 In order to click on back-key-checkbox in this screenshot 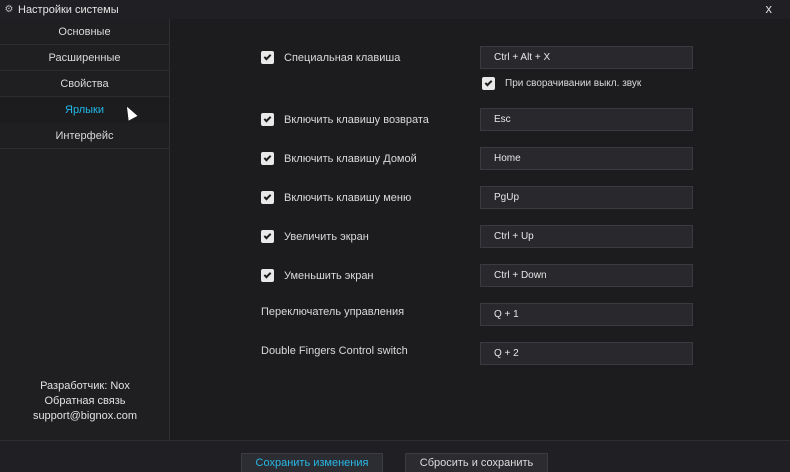, I will do `click(267, 119)`.